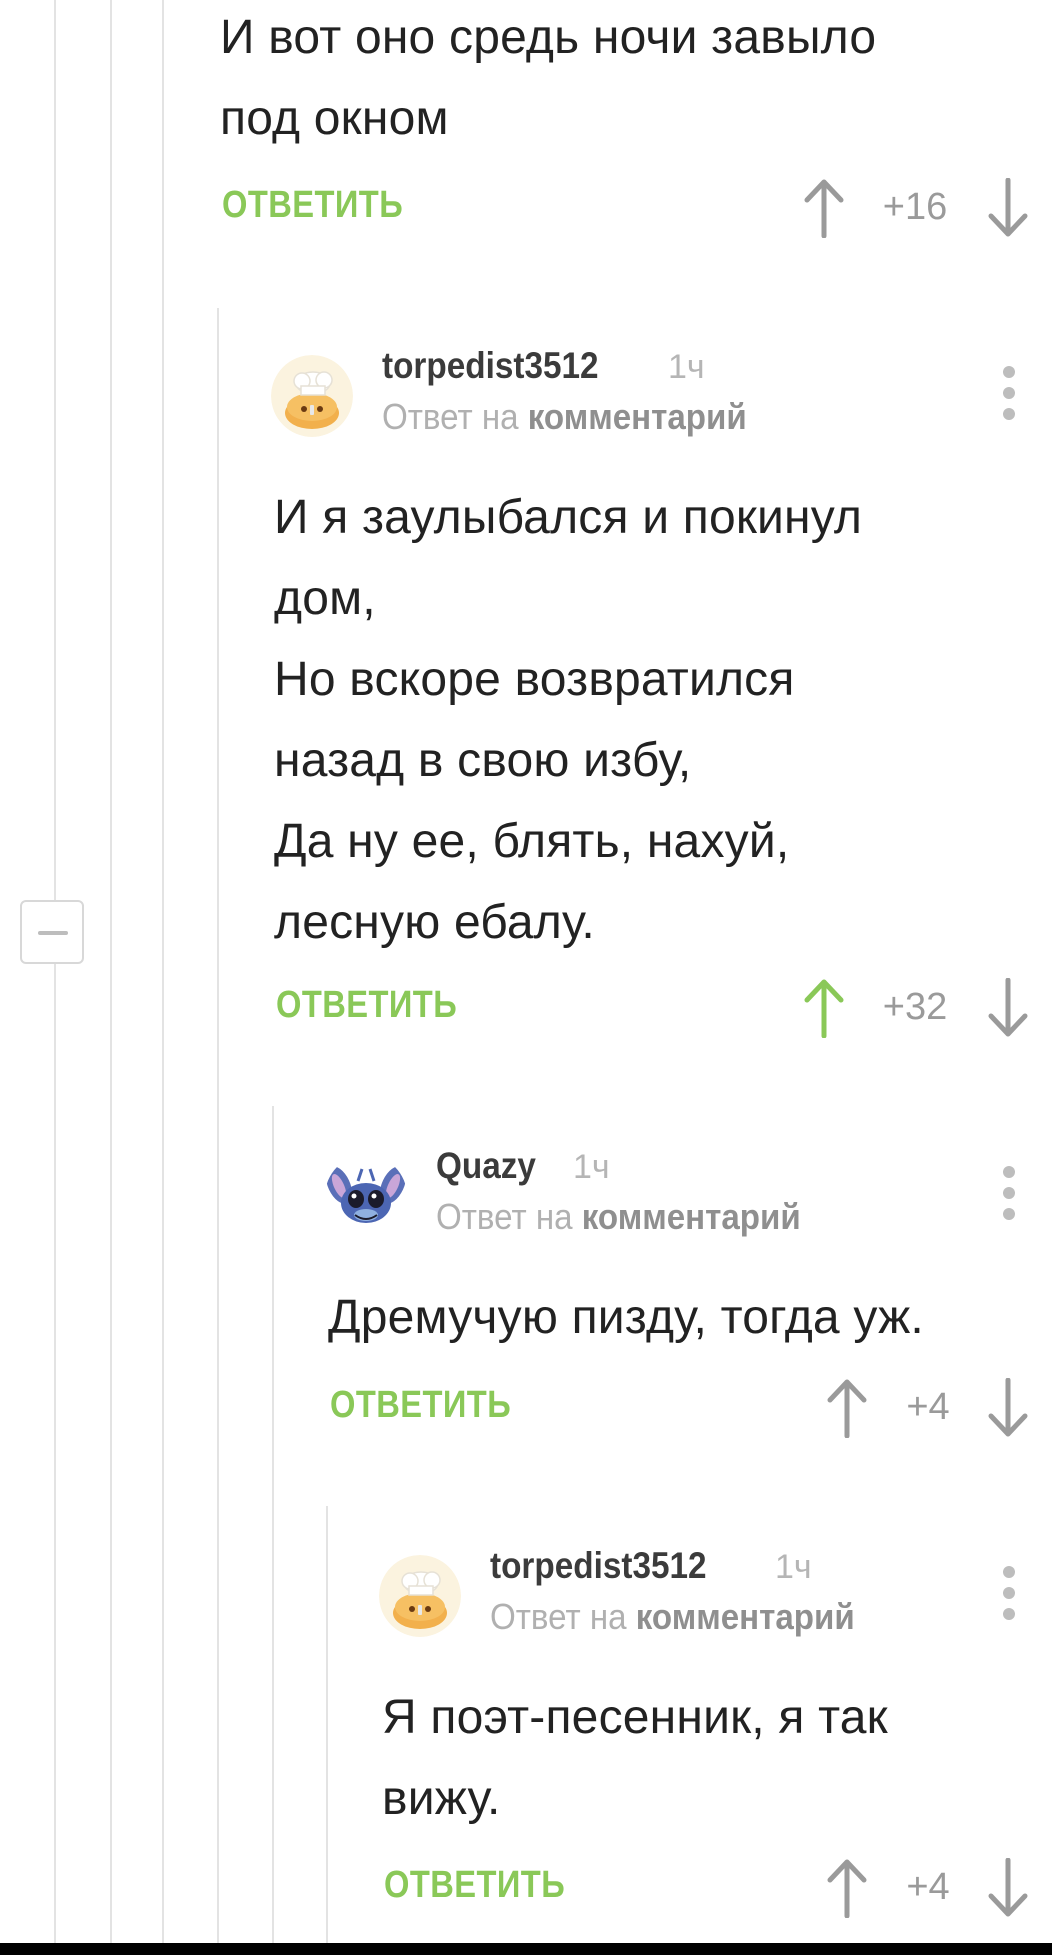 The image size is (1052, 1955). What do you see at coordinates (635, 1717) in the screenshot?
I see `comment-line: Я поэт-песенник, я так` at bounding box center [635, 1717].